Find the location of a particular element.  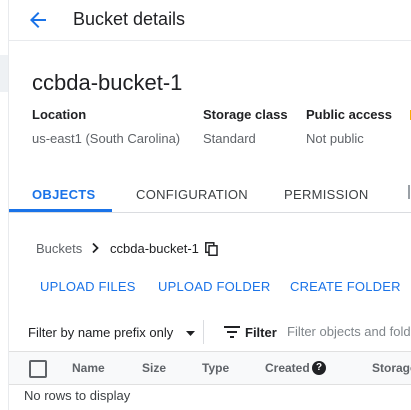

filter-list-icon is located at coordinates (232, 332).